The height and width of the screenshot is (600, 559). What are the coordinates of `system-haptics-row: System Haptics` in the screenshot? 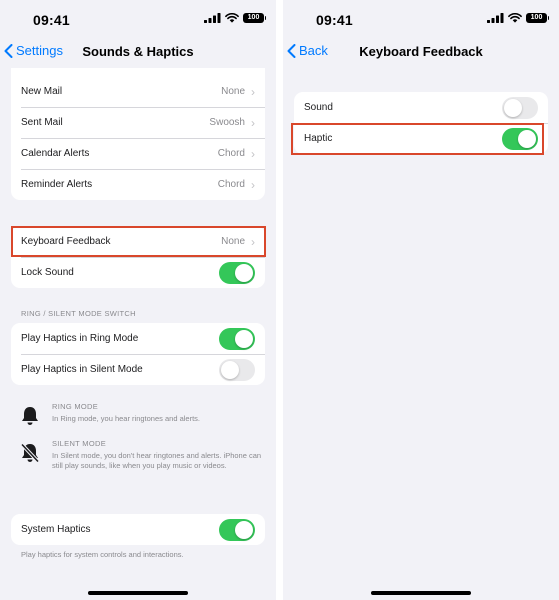 It's located at (138, 529).